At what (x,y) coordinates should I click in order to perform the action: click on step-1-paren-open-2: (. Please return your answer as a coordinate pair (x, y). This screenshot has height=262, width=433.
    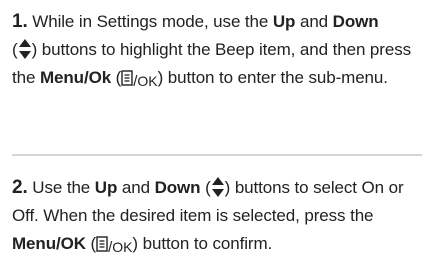
    Looking at the image, I should click on (116, 77).